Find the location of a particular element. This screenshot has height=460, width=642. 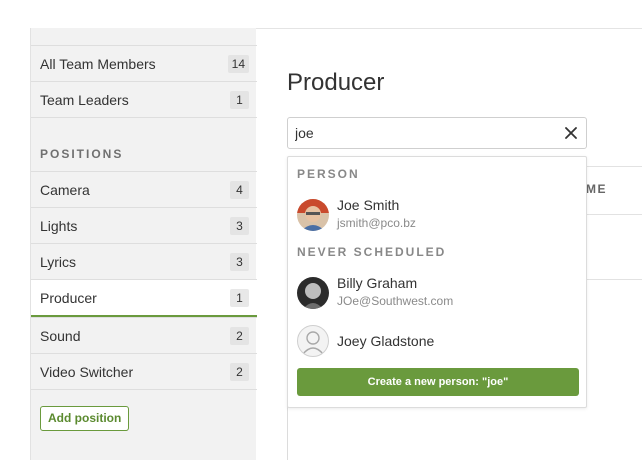

add-position-button: Add position is located at coordinates (85, 418).